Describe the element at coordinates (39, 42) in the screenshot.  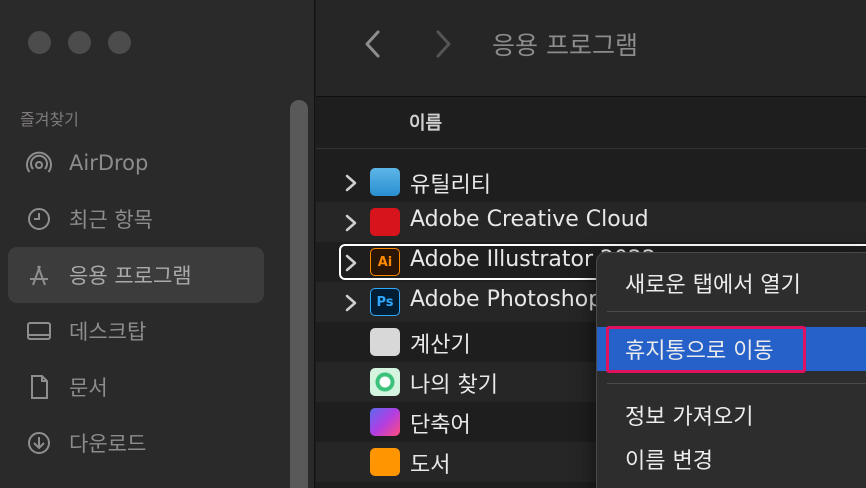
I see `close-window-button` at that location.